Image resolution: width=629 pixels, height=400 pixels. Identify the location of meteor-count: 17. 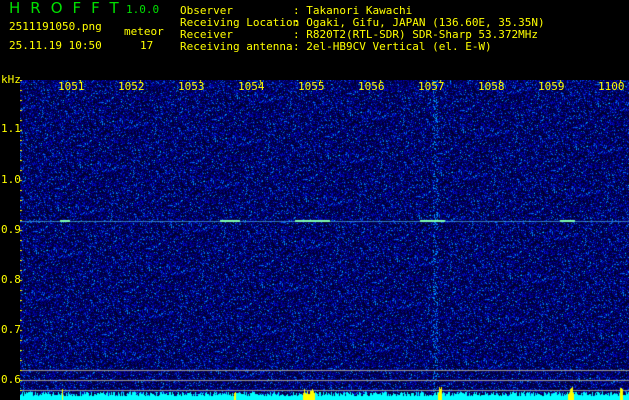
(147, 45).